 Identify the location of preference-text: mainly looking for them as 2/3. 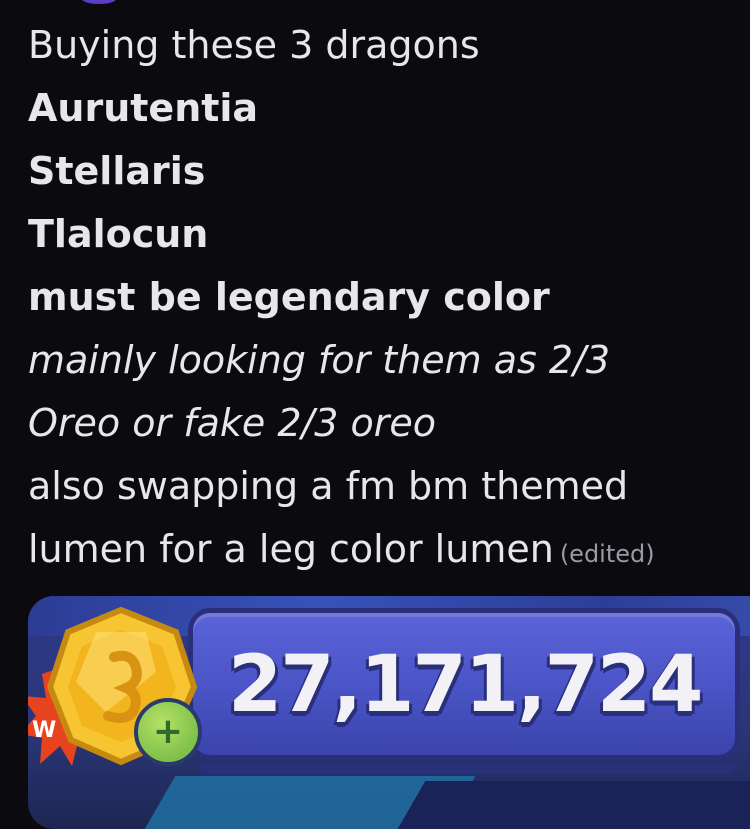
(319, 360).